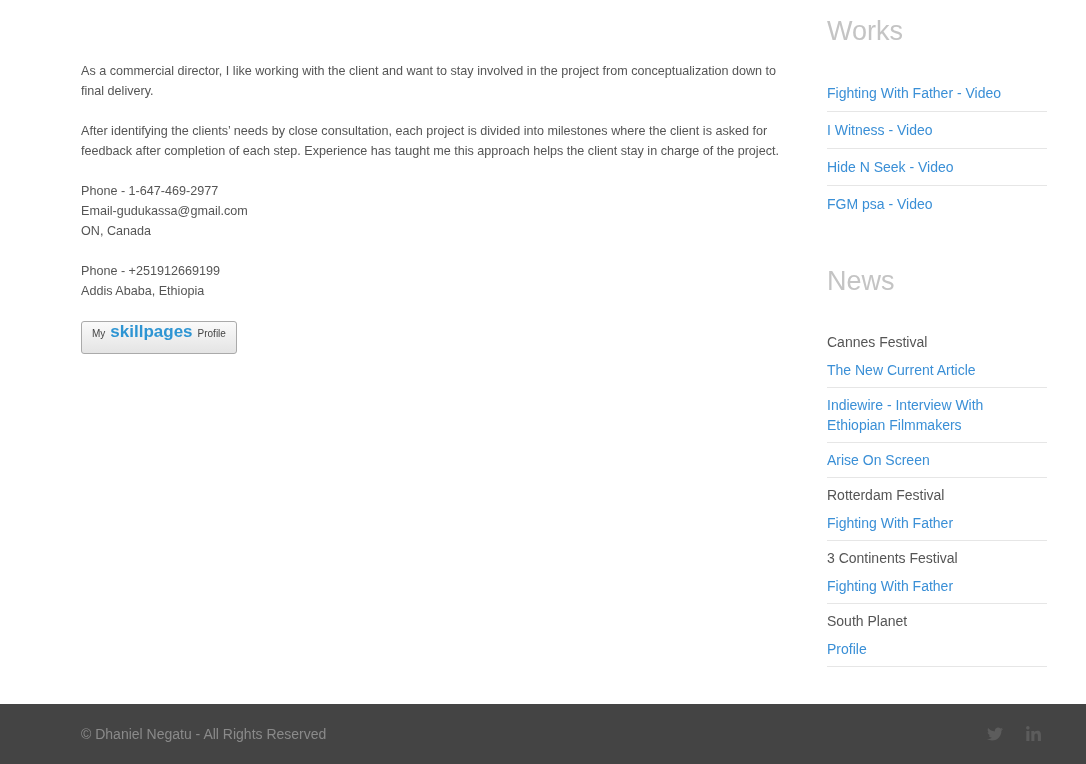 This screenshot has height=764, width=1086. Describe the element at coordinates (878, 460) in the screenshot. I see `news-link: Arise On Screen` at that location.